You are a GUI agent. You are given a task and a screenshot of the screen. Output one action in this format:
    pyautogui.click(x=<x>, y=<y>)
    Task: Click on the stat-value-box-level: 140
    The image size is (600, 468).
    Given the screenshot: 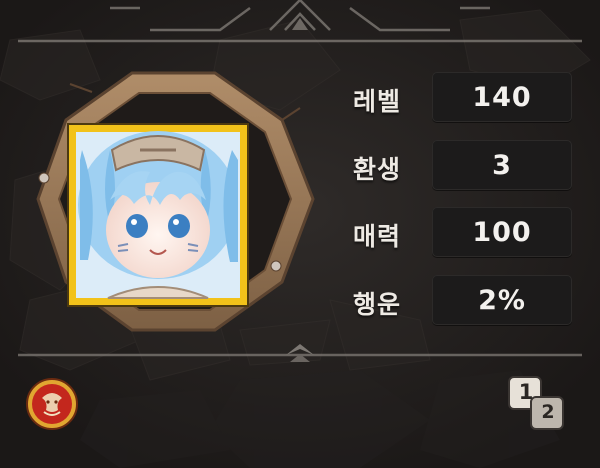 What is the action you would take?
    pyautogui.click(x=502, y=97)
    